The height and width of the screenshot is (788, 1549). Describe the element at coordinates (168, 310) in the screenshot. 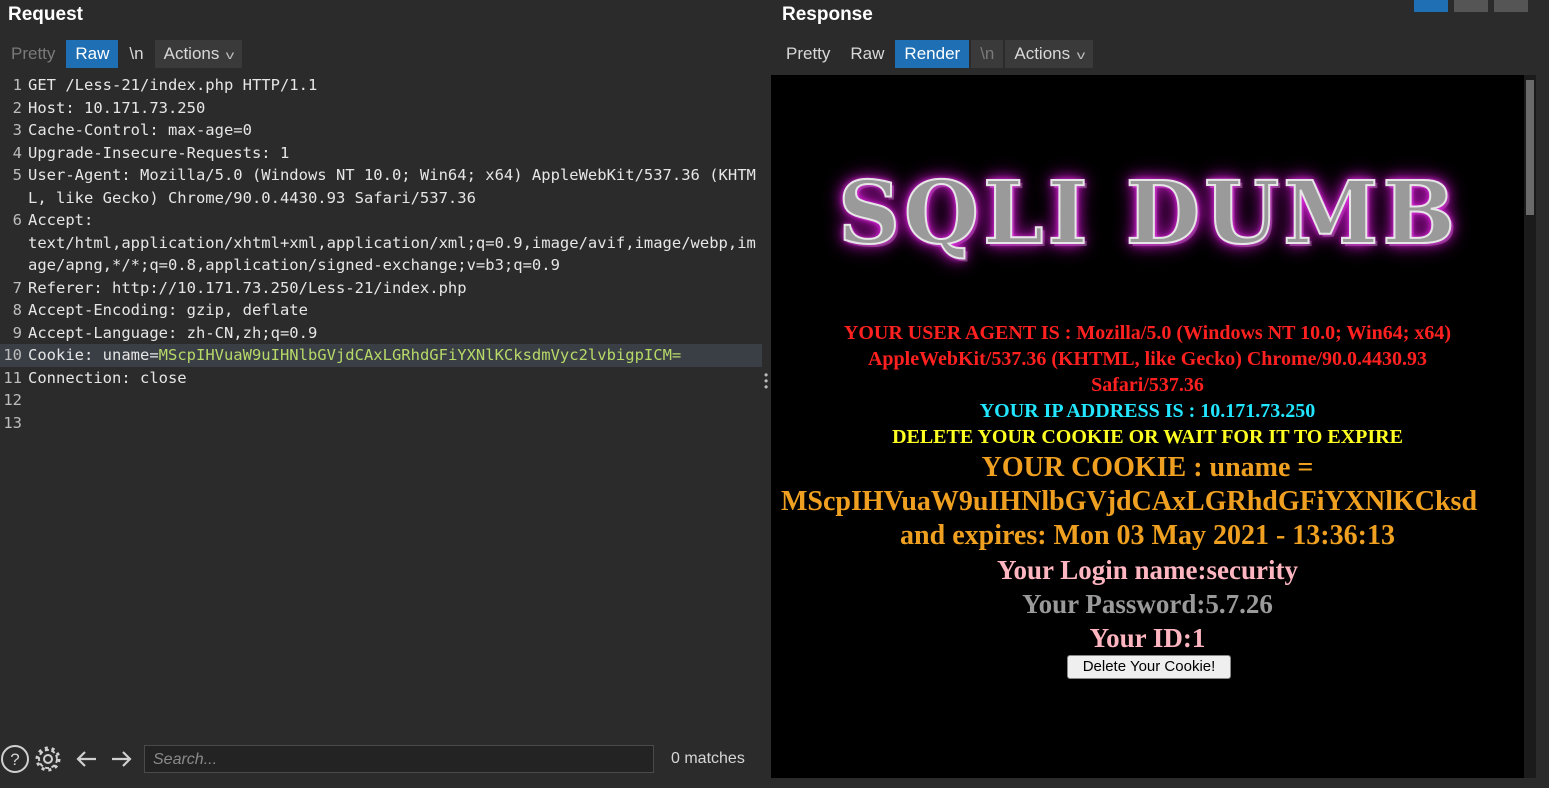

I see `line-text: Accept-Encoding: gzip, deflate` at that location.